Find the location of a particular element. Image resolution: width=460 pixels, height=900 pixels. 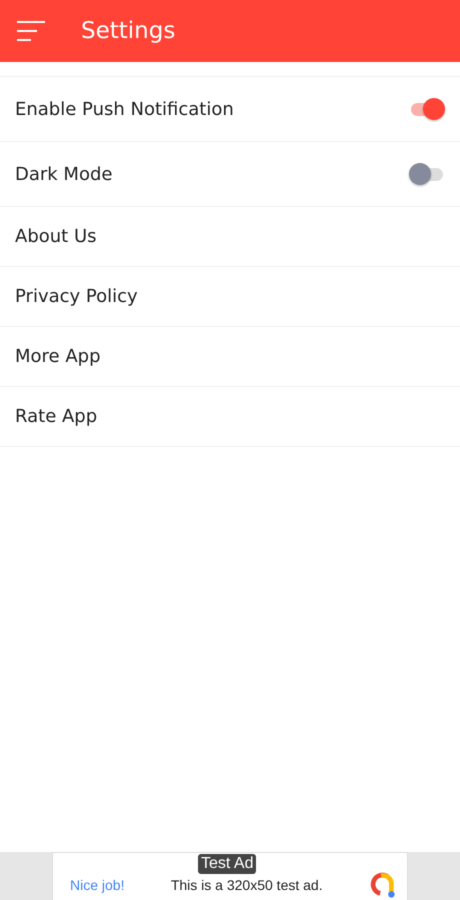

setting-label: Enable Push Notification is located at coordinates (124, 109).